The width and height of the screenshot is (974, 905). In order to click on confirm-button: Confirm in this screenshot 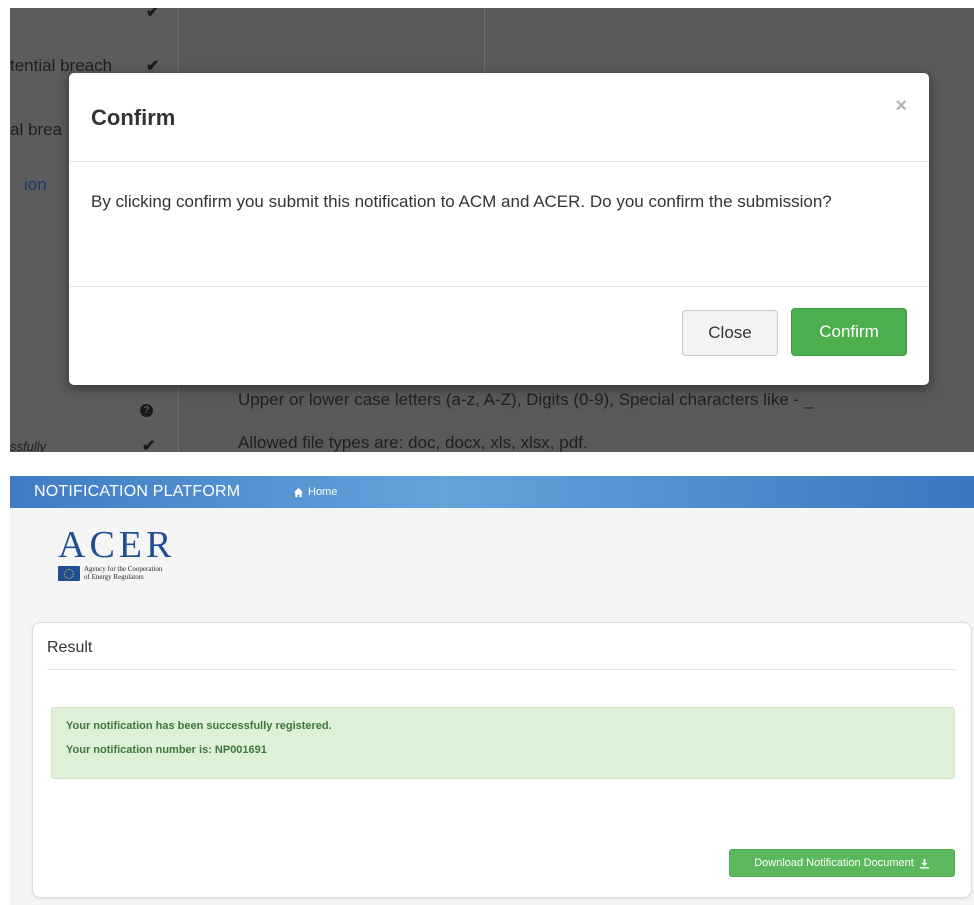, I will do `click(849, 332)`.